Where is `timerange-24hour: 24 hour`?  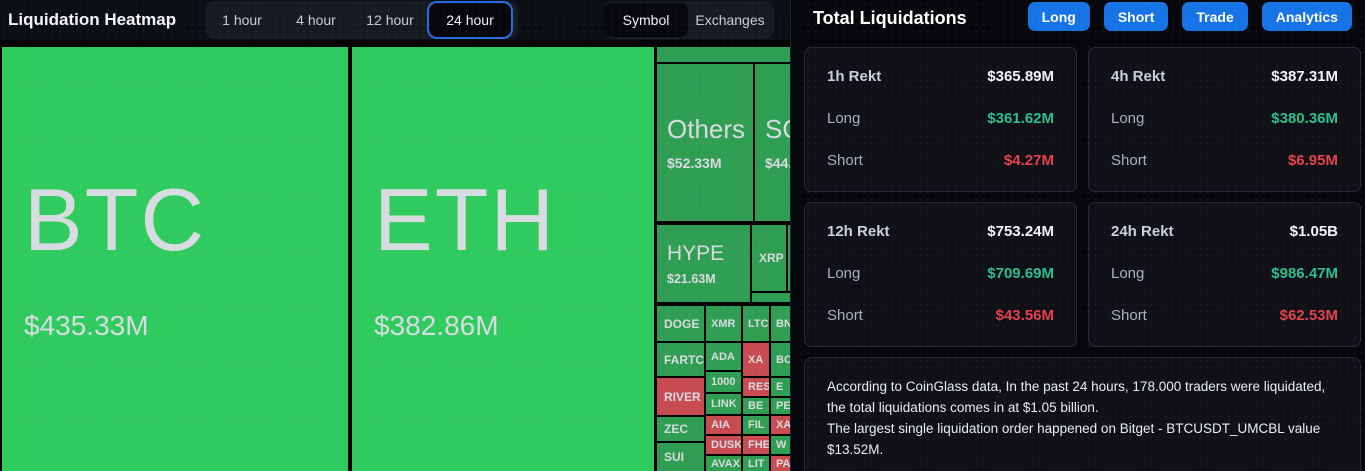
timerange-24hour: 24 hour is located at coordinates (470, 20).